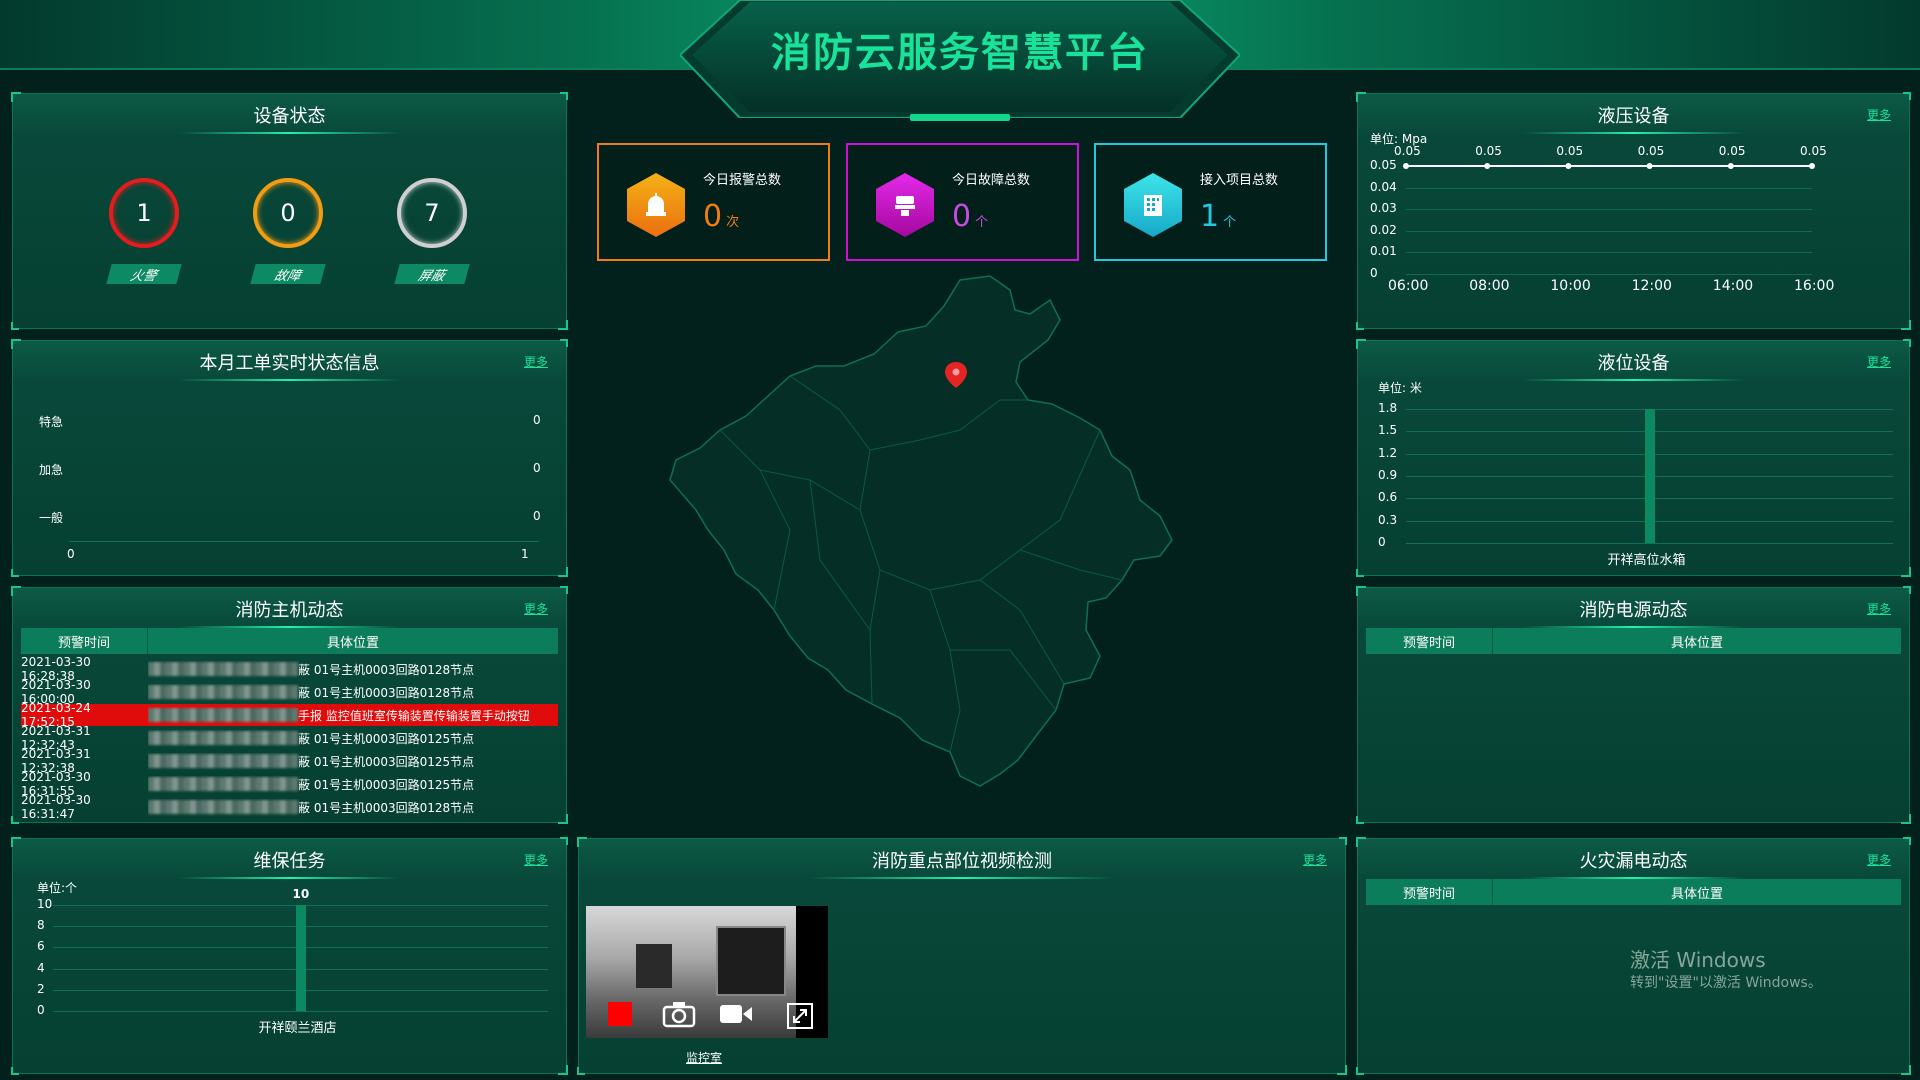 This screenshot has width=1920, height=1080. What do you see at coordinates (51, 518) in the screenshot?
I see `priority-label: 一般` at bounding box center [51, 518].